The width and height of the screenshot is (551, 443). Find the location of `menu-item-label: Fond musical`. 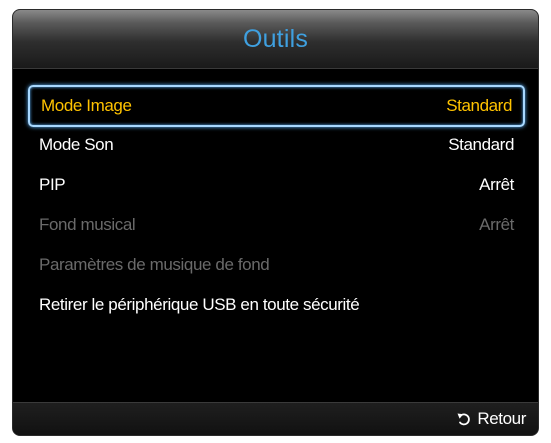

menu-item-label: Fond musical is located at coordinates (87, 224).